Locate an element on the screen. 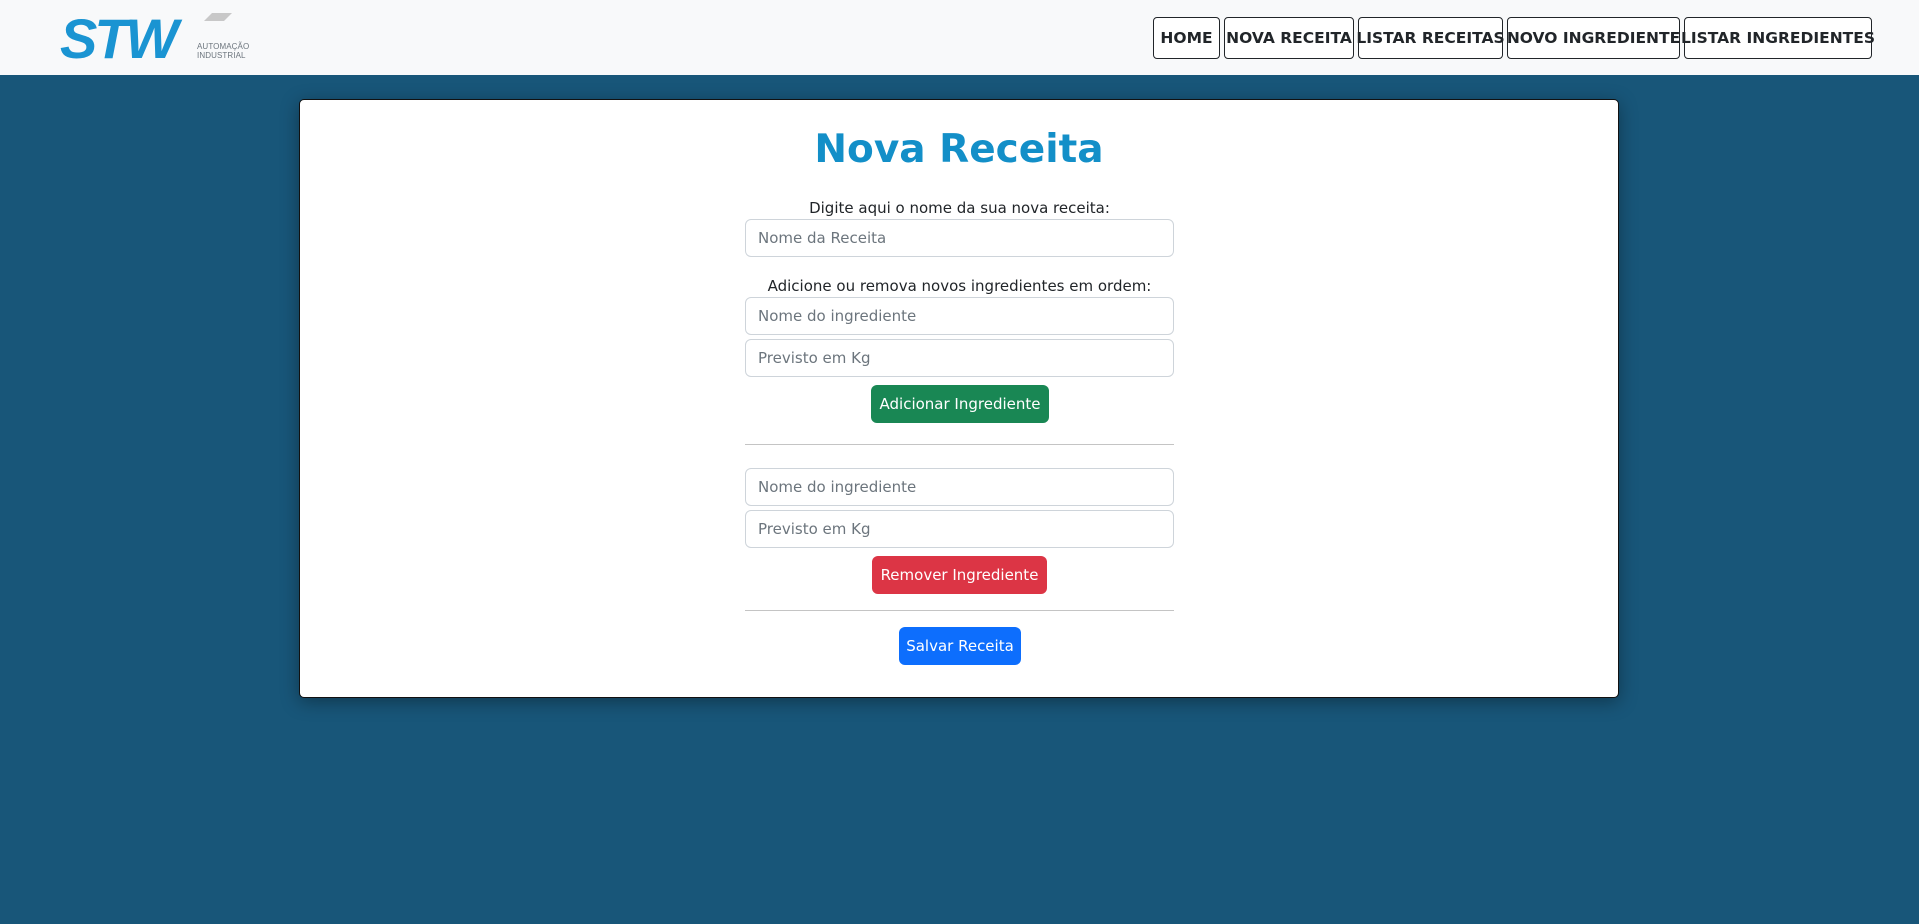  remove-ingredient-name-input is located at coordinates (959, 487).